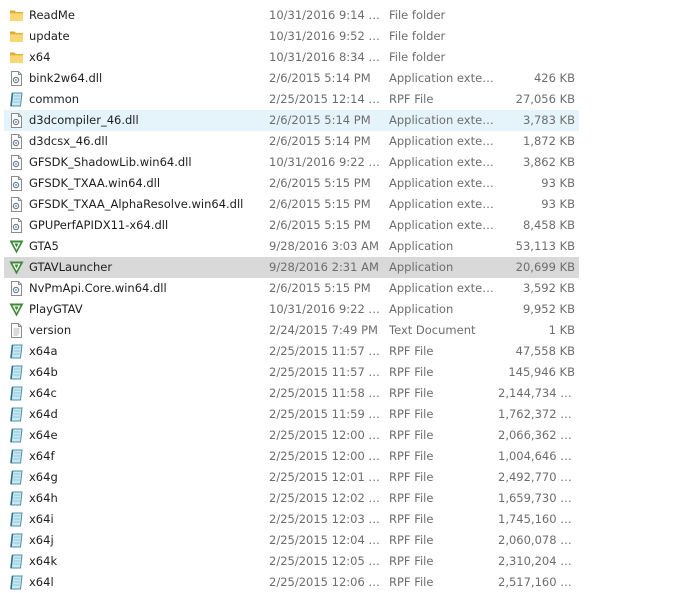 This screenshot has height=593, width=682. What do you see at coordinates (548, 225) in the screenshot?
I see `file-size: 8,458 KB` at bounding box center [548, 225].